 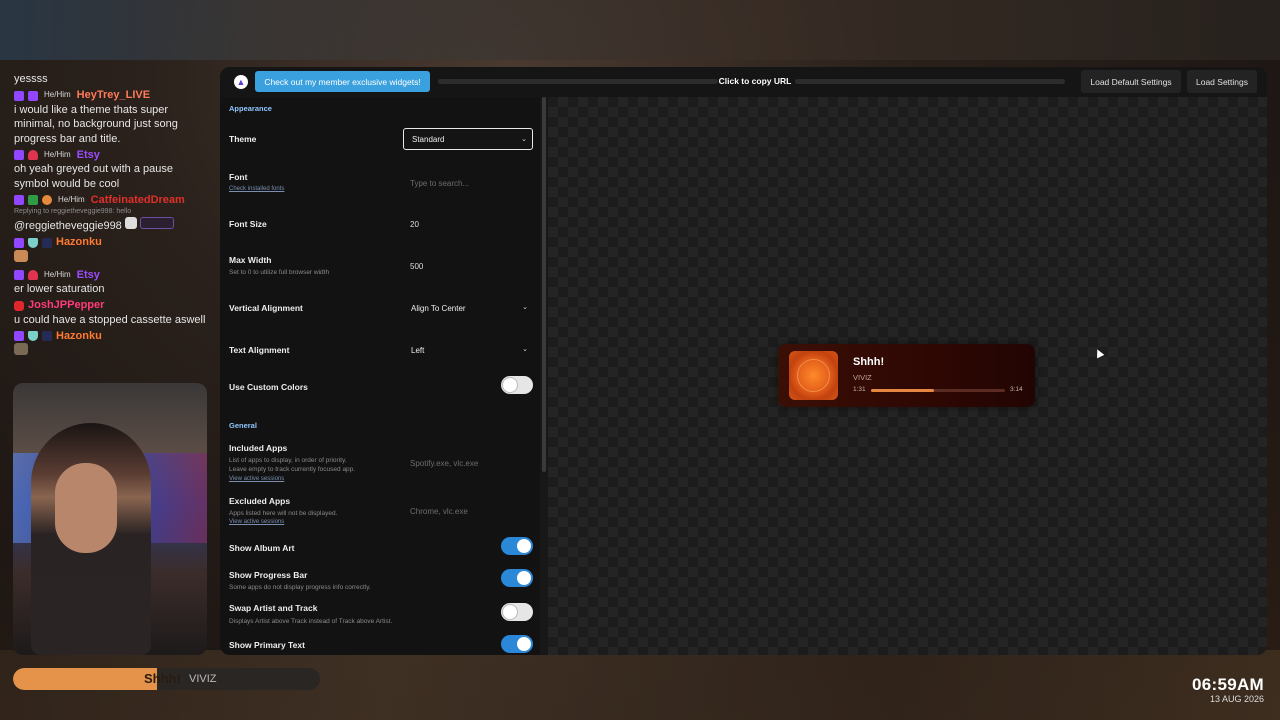 I want to click on settings-scrollbar, so click(x=544, y=284).